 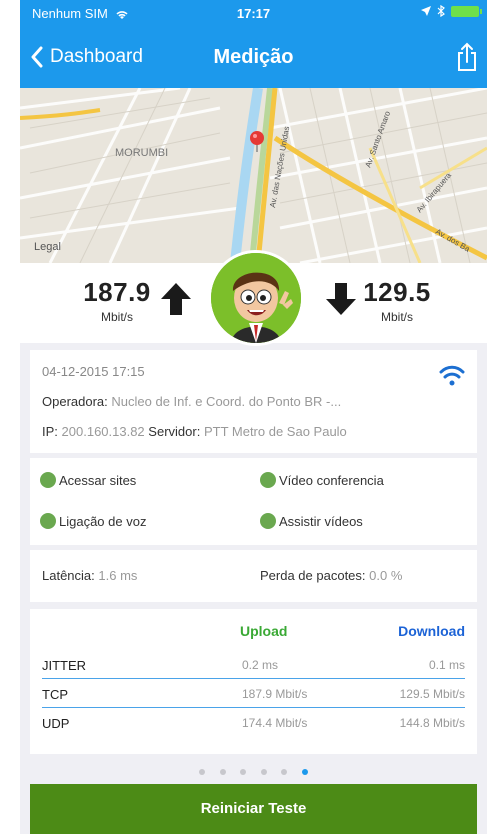 I want to click on quality-item-sites: Acessar sites, so click(x=88, y=480).